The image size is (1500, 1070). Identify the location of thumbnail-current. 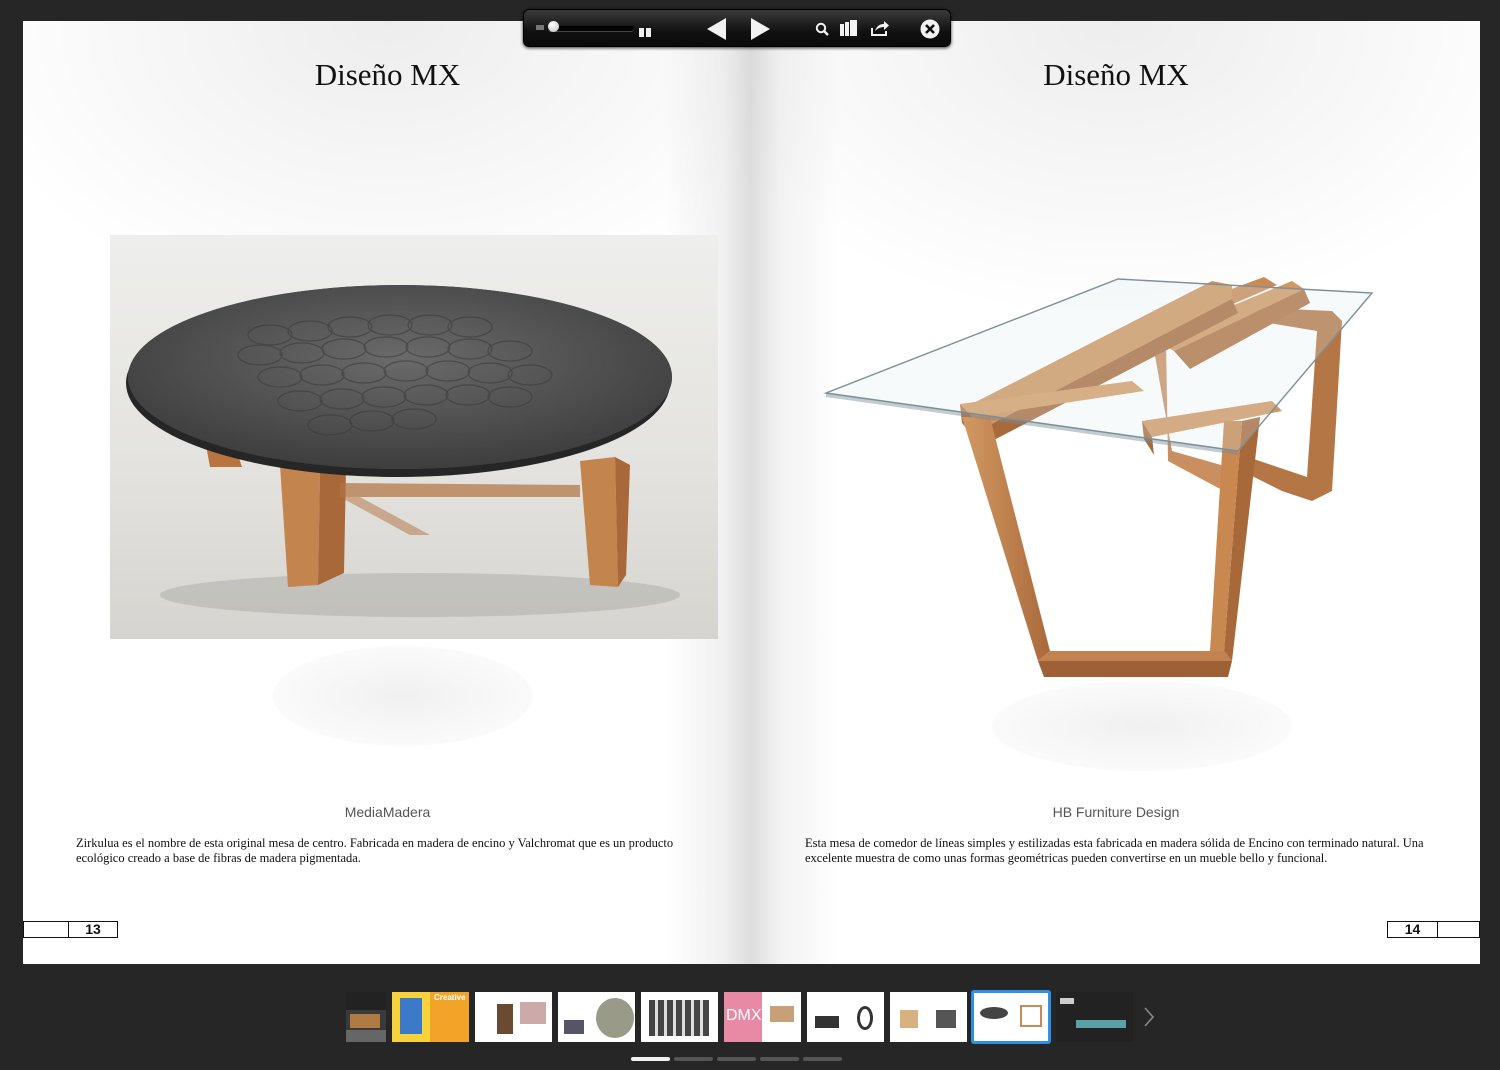
(1011, 1017).